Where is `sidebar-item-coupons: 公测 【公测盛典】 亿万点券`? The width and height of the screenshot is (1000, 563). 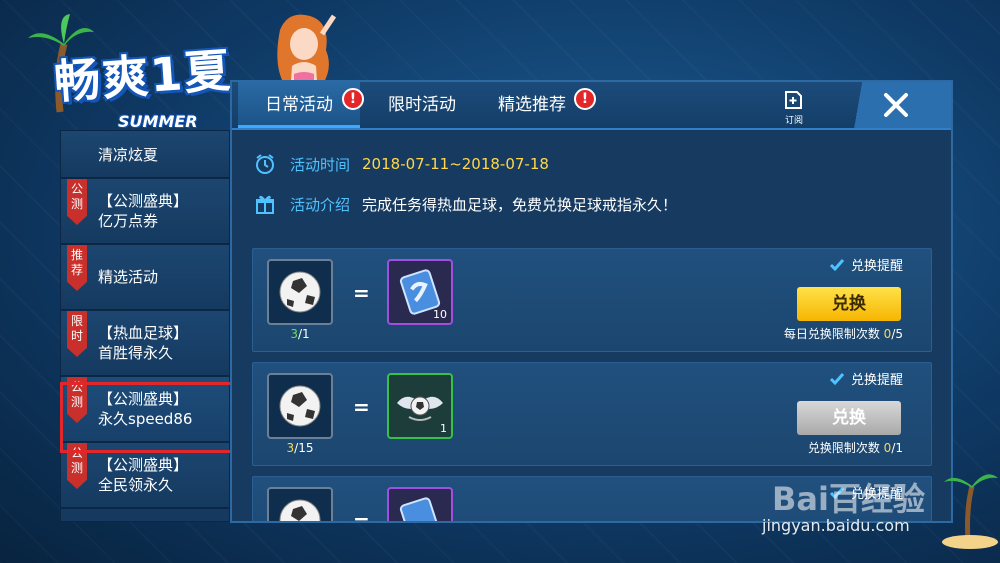
sidebar-item-coupons: 公测 【公测盛典】 亿万点券 is located at coordinates (145, 212).